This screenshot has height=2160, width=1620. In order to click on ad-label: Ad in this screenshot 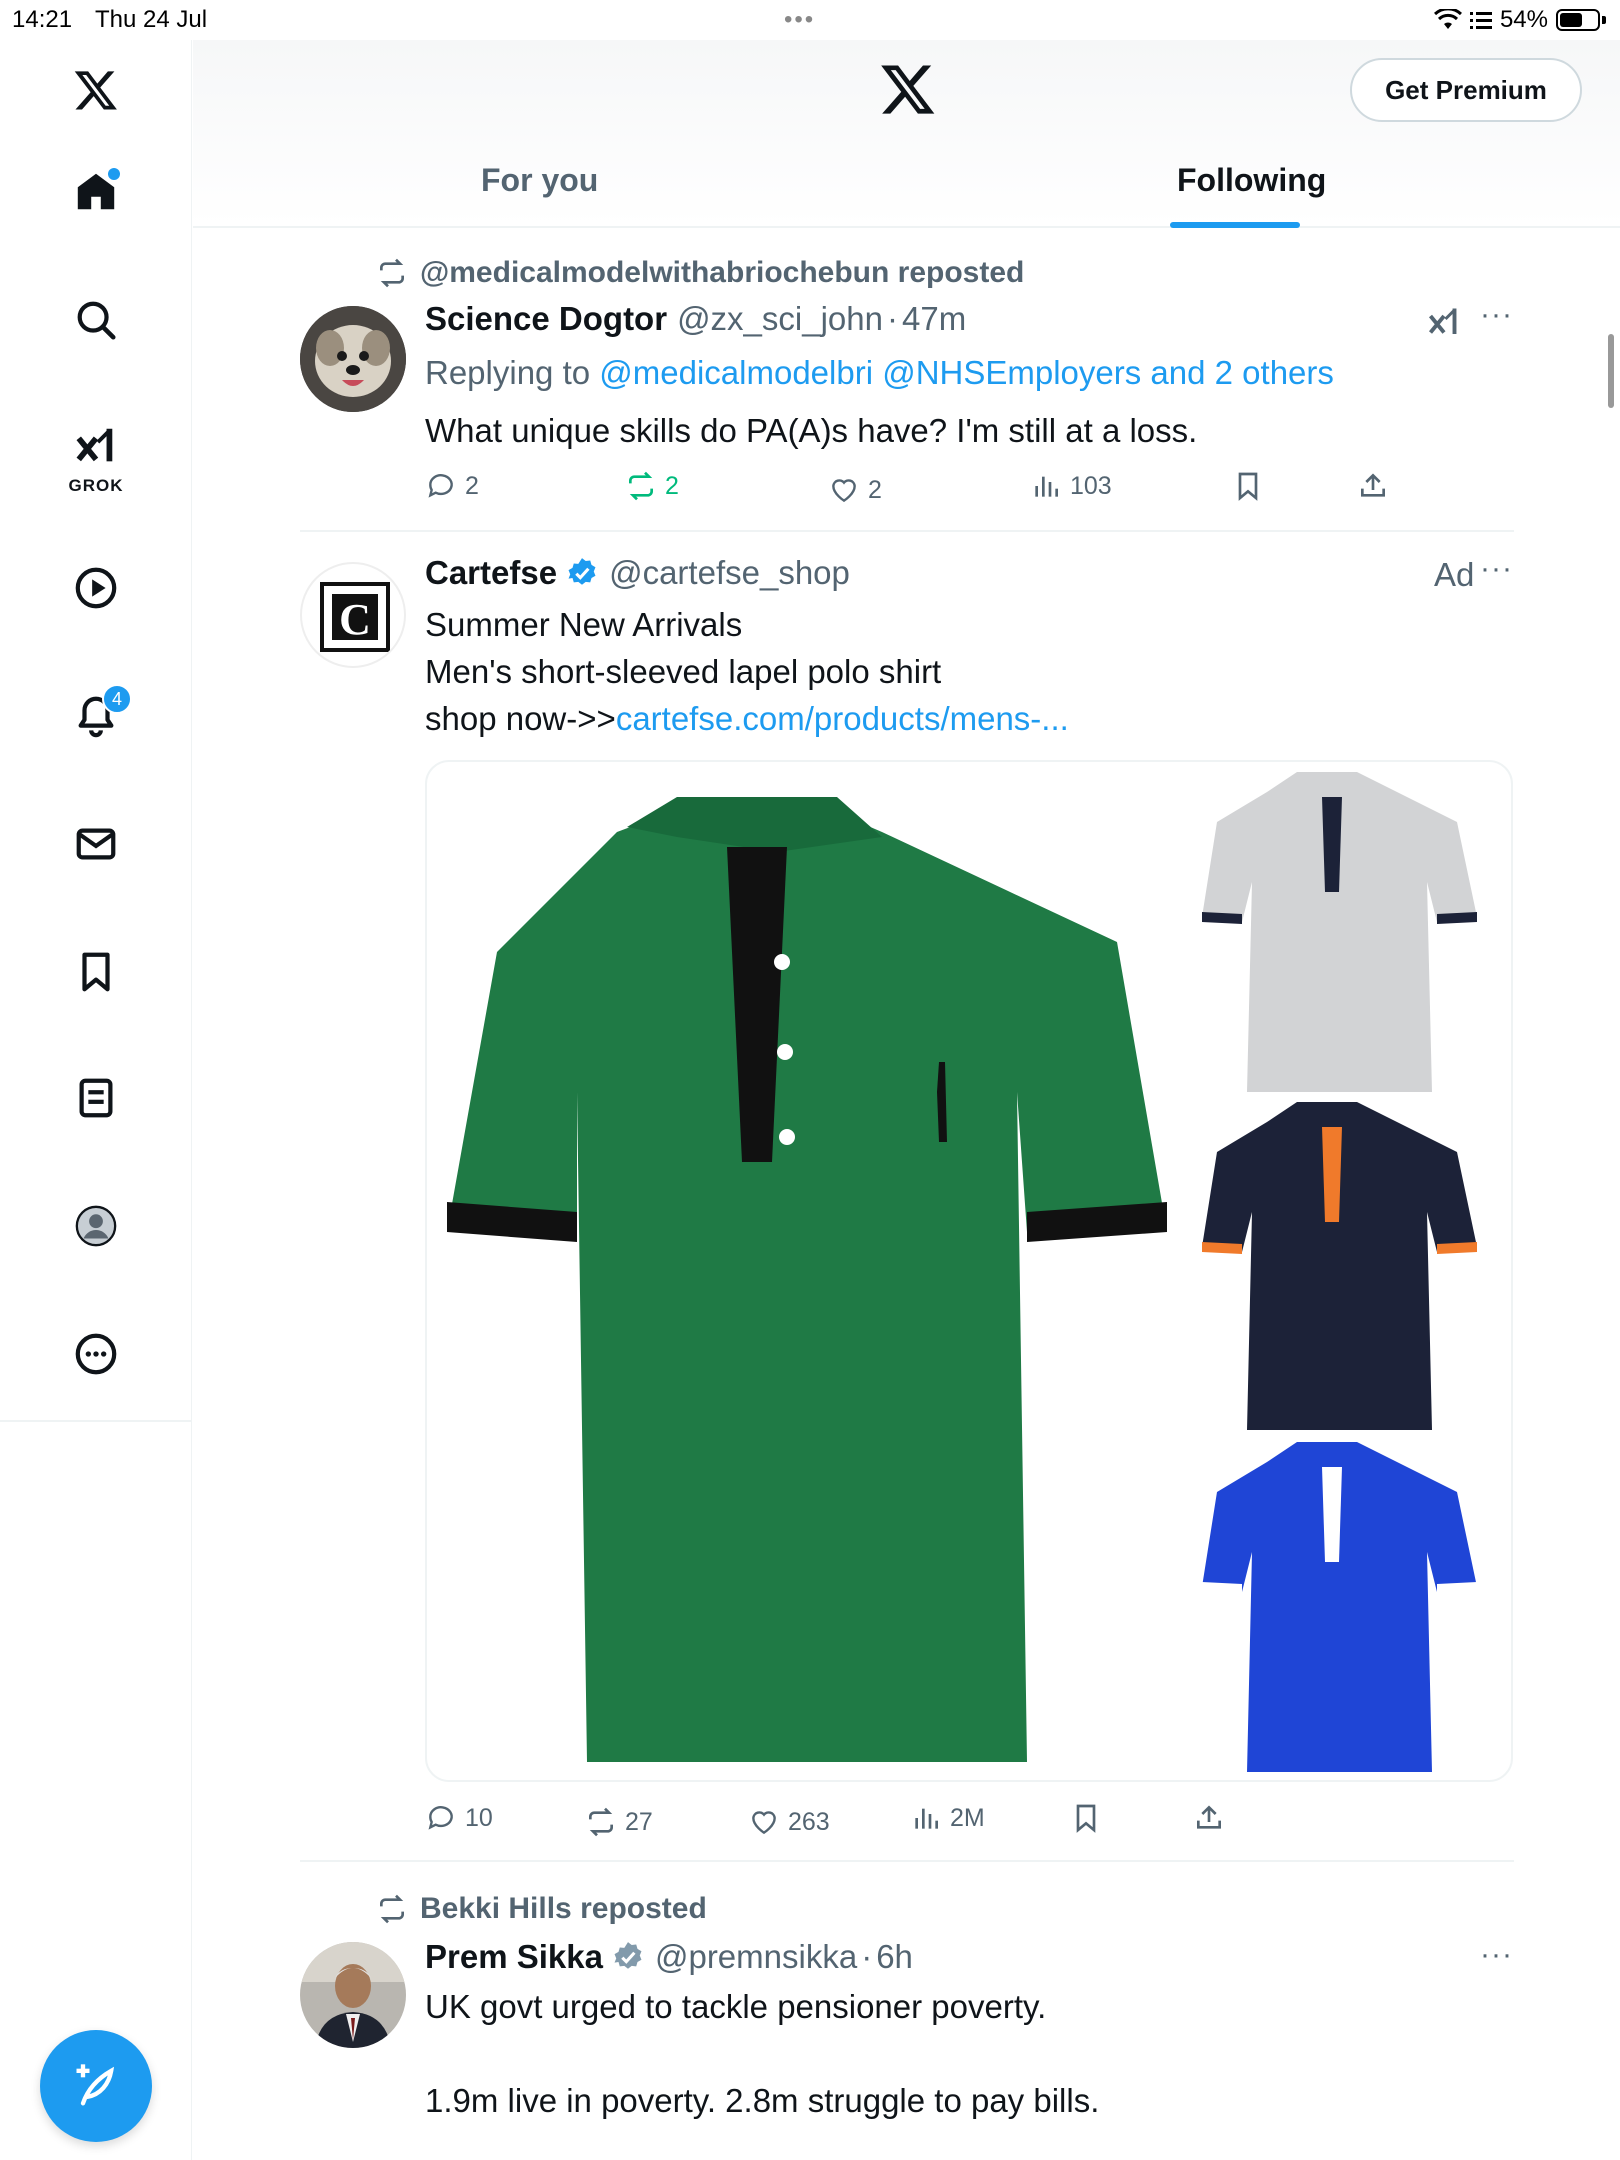, I will do `click(1454, 574)`.